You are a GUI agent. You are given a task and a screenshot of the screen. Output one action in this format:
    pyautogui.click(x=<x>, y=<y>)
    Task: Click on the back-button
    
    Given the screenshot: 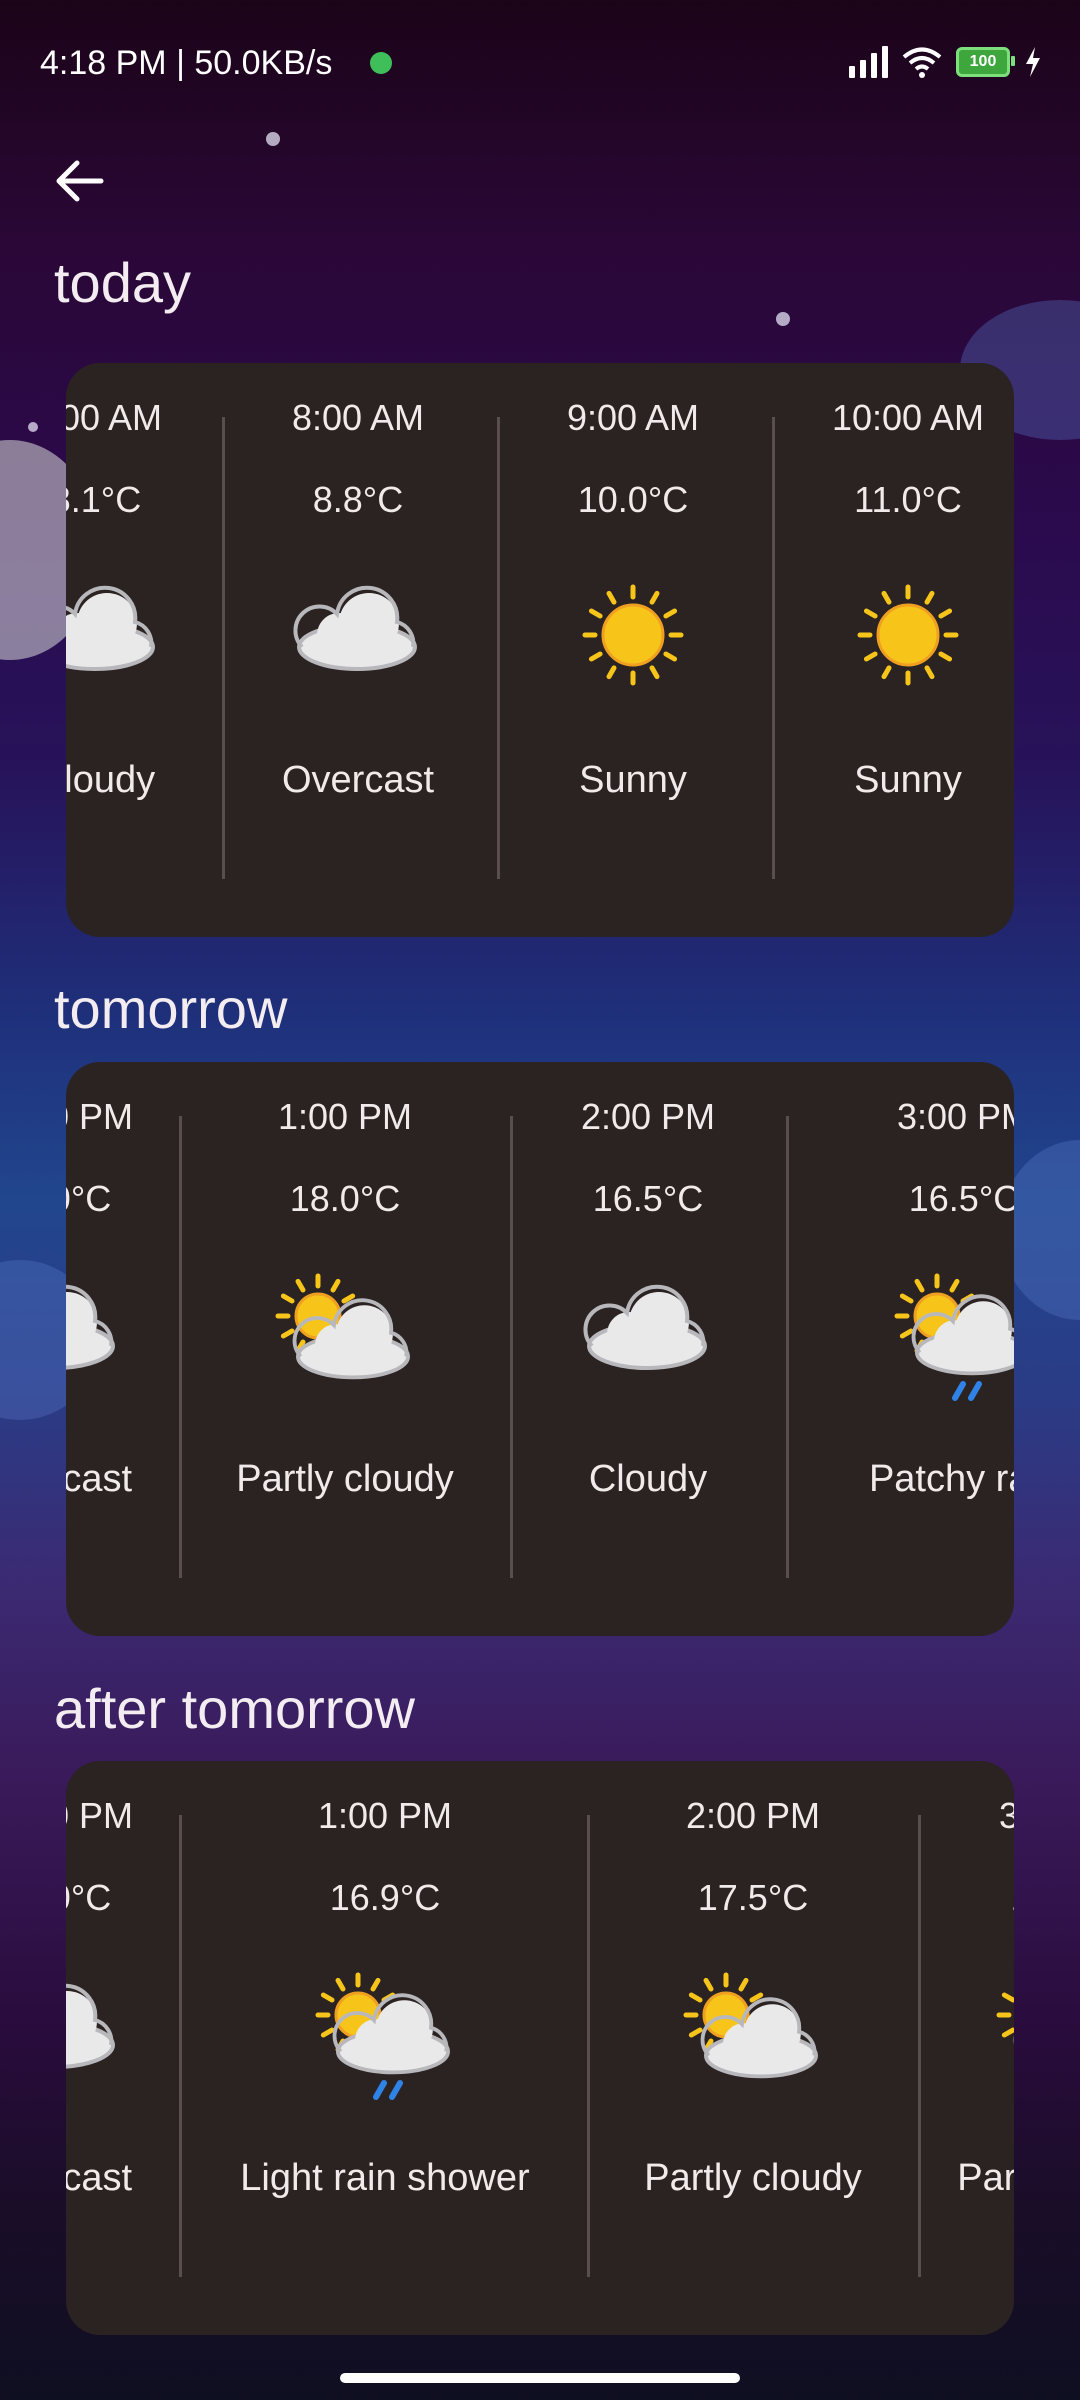 What is the action you would take?
    pyautogui.click(x=79, y=181)
    